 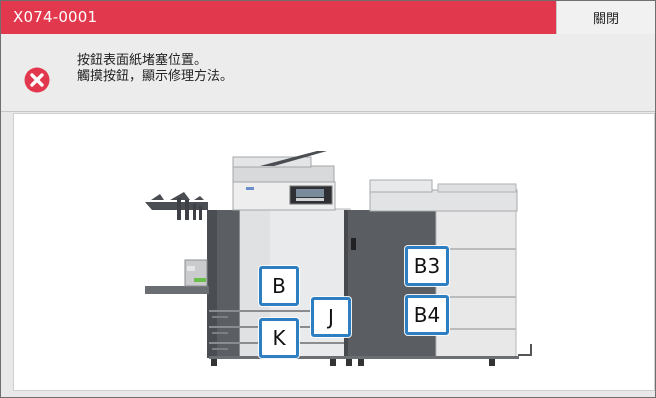 I want to click on title-bar: X074-0001 關閉, so click(x=328, y=17).